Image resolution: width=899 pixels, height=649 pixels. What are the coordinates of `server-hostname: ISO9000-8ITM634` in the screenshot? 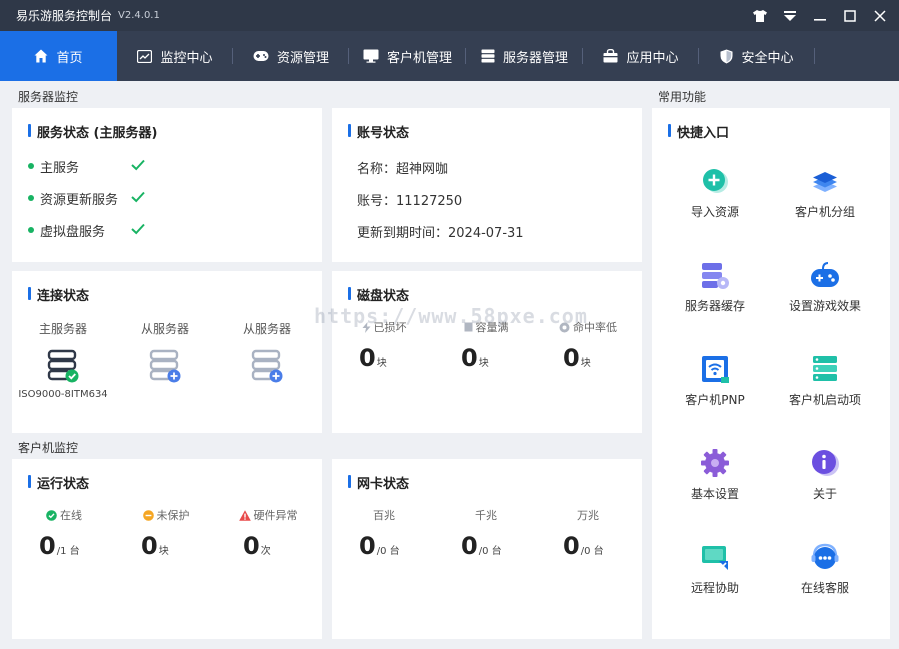 It's located at (63, 394).